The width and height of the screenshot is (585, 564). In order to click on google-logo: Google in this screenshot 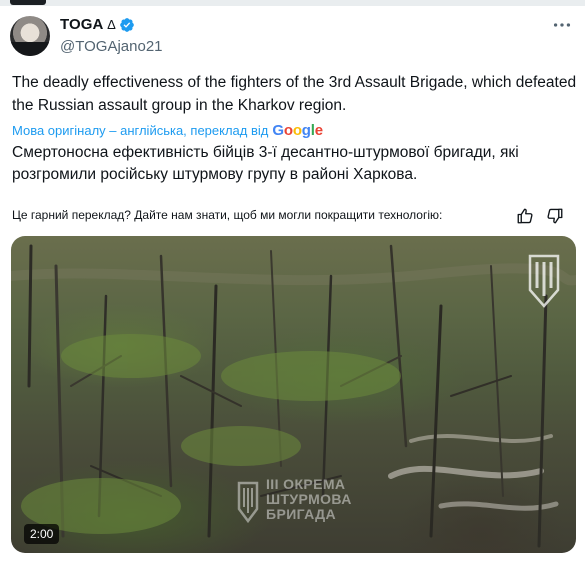, I will do `click(297, 130)`.